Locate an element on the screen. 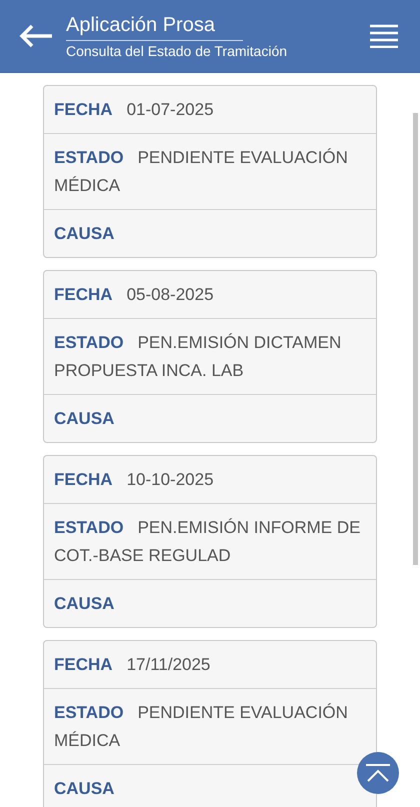 The height and width of the screenshot is (807, 420). menu-icon is located at coordinates (384, 36).